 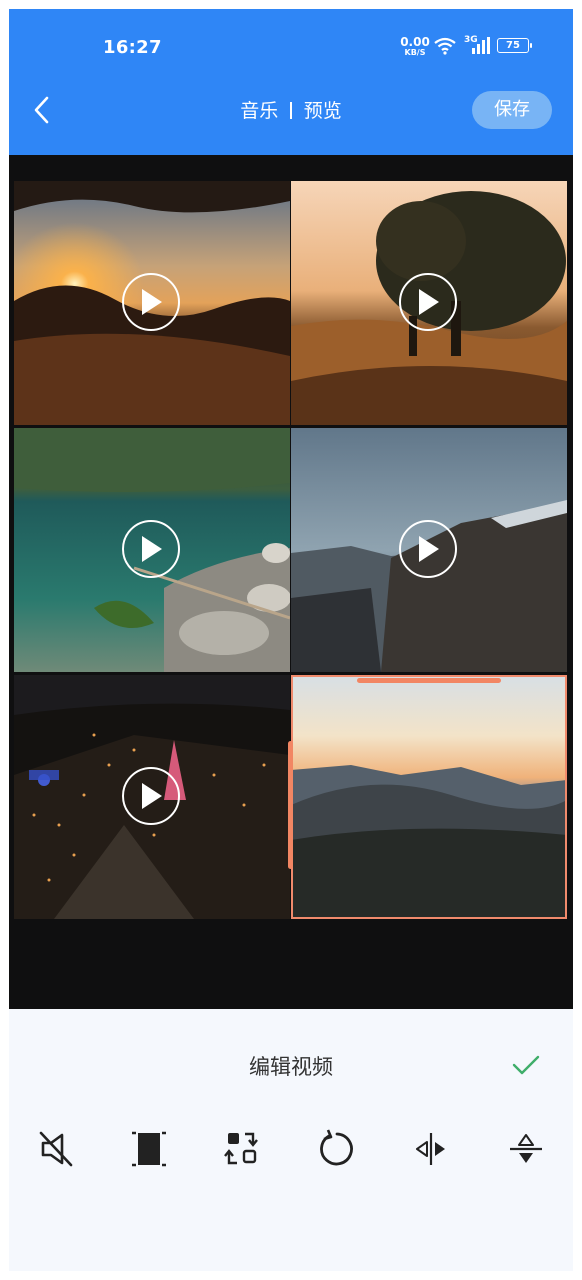 I want to click on top-bar: 16:27 0.00 KB/S 3G 75 音乐 预览 保存, so click(x=291, y=82).